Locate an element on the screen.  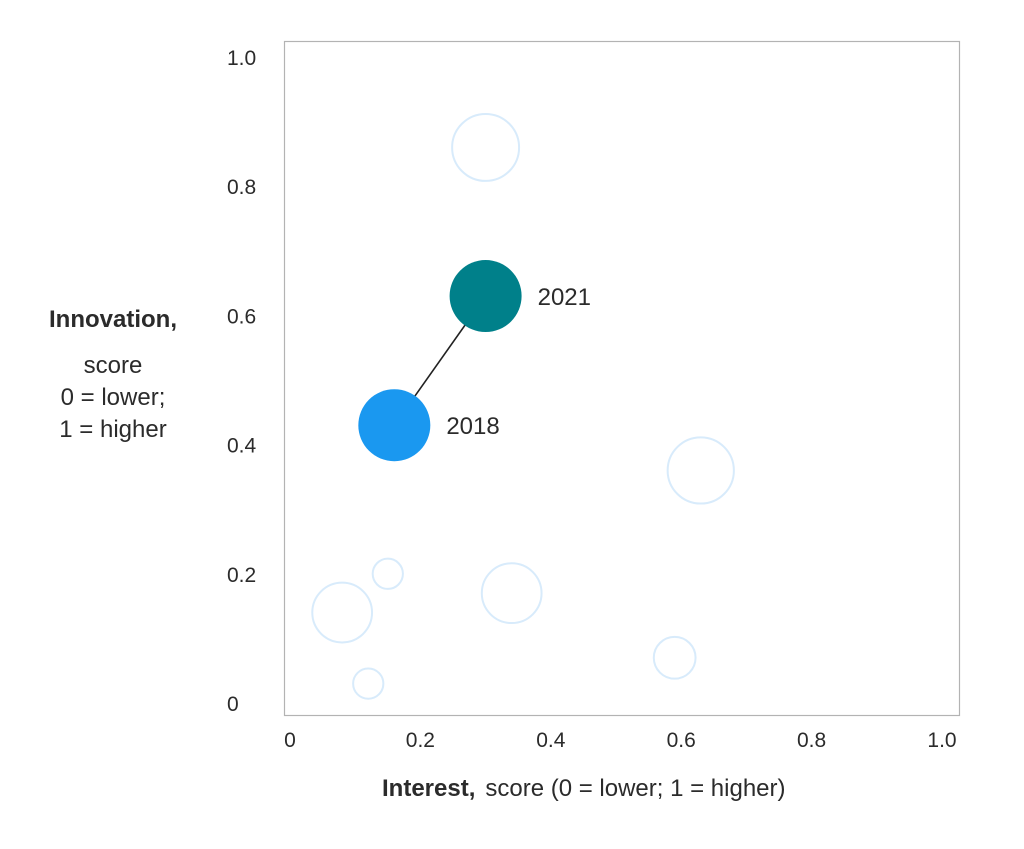
x-tick-label: 0 is located at coordinates (290, 740).